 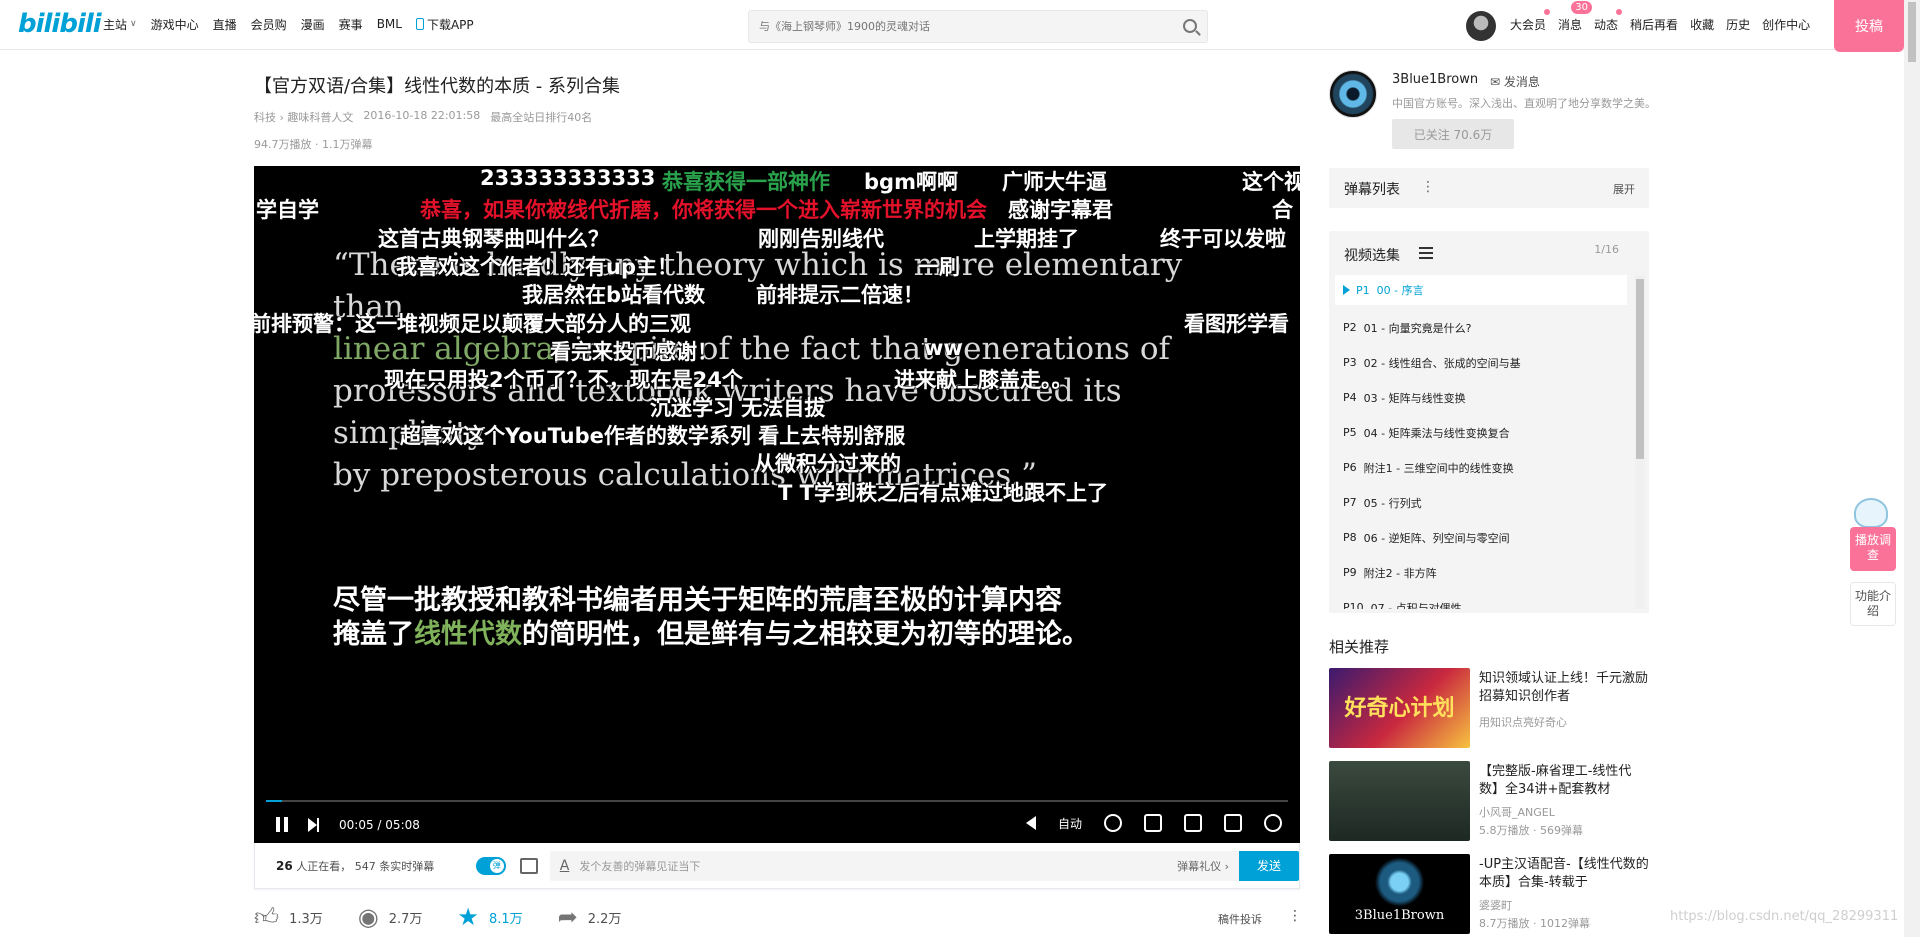 What do you see at coordinates (1738, 24) in the screenshot?
I see `history-link: 历史` at bounding box center [1738, 24].